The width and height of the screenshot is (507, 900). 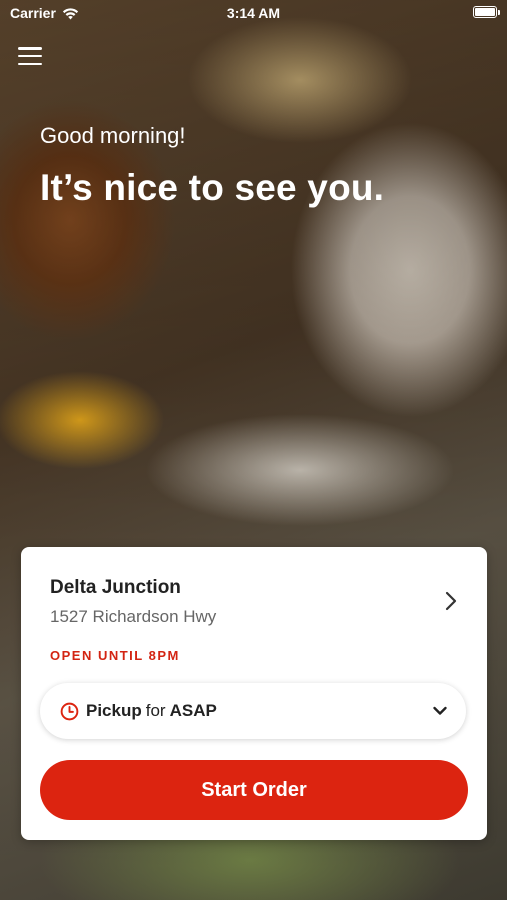 What do you see at coordinates (254, 790) in the screenshot?
I see `start-order-button: Start Order` at bounding box center [254, 790].